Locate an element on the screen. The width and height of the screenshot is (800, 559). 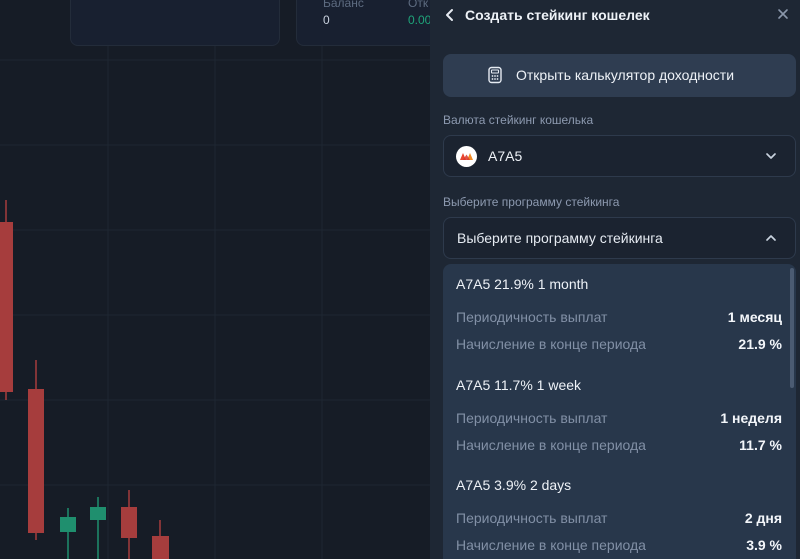
program-select: Выберите программу стейкинга is located at coordinates (619, 238).